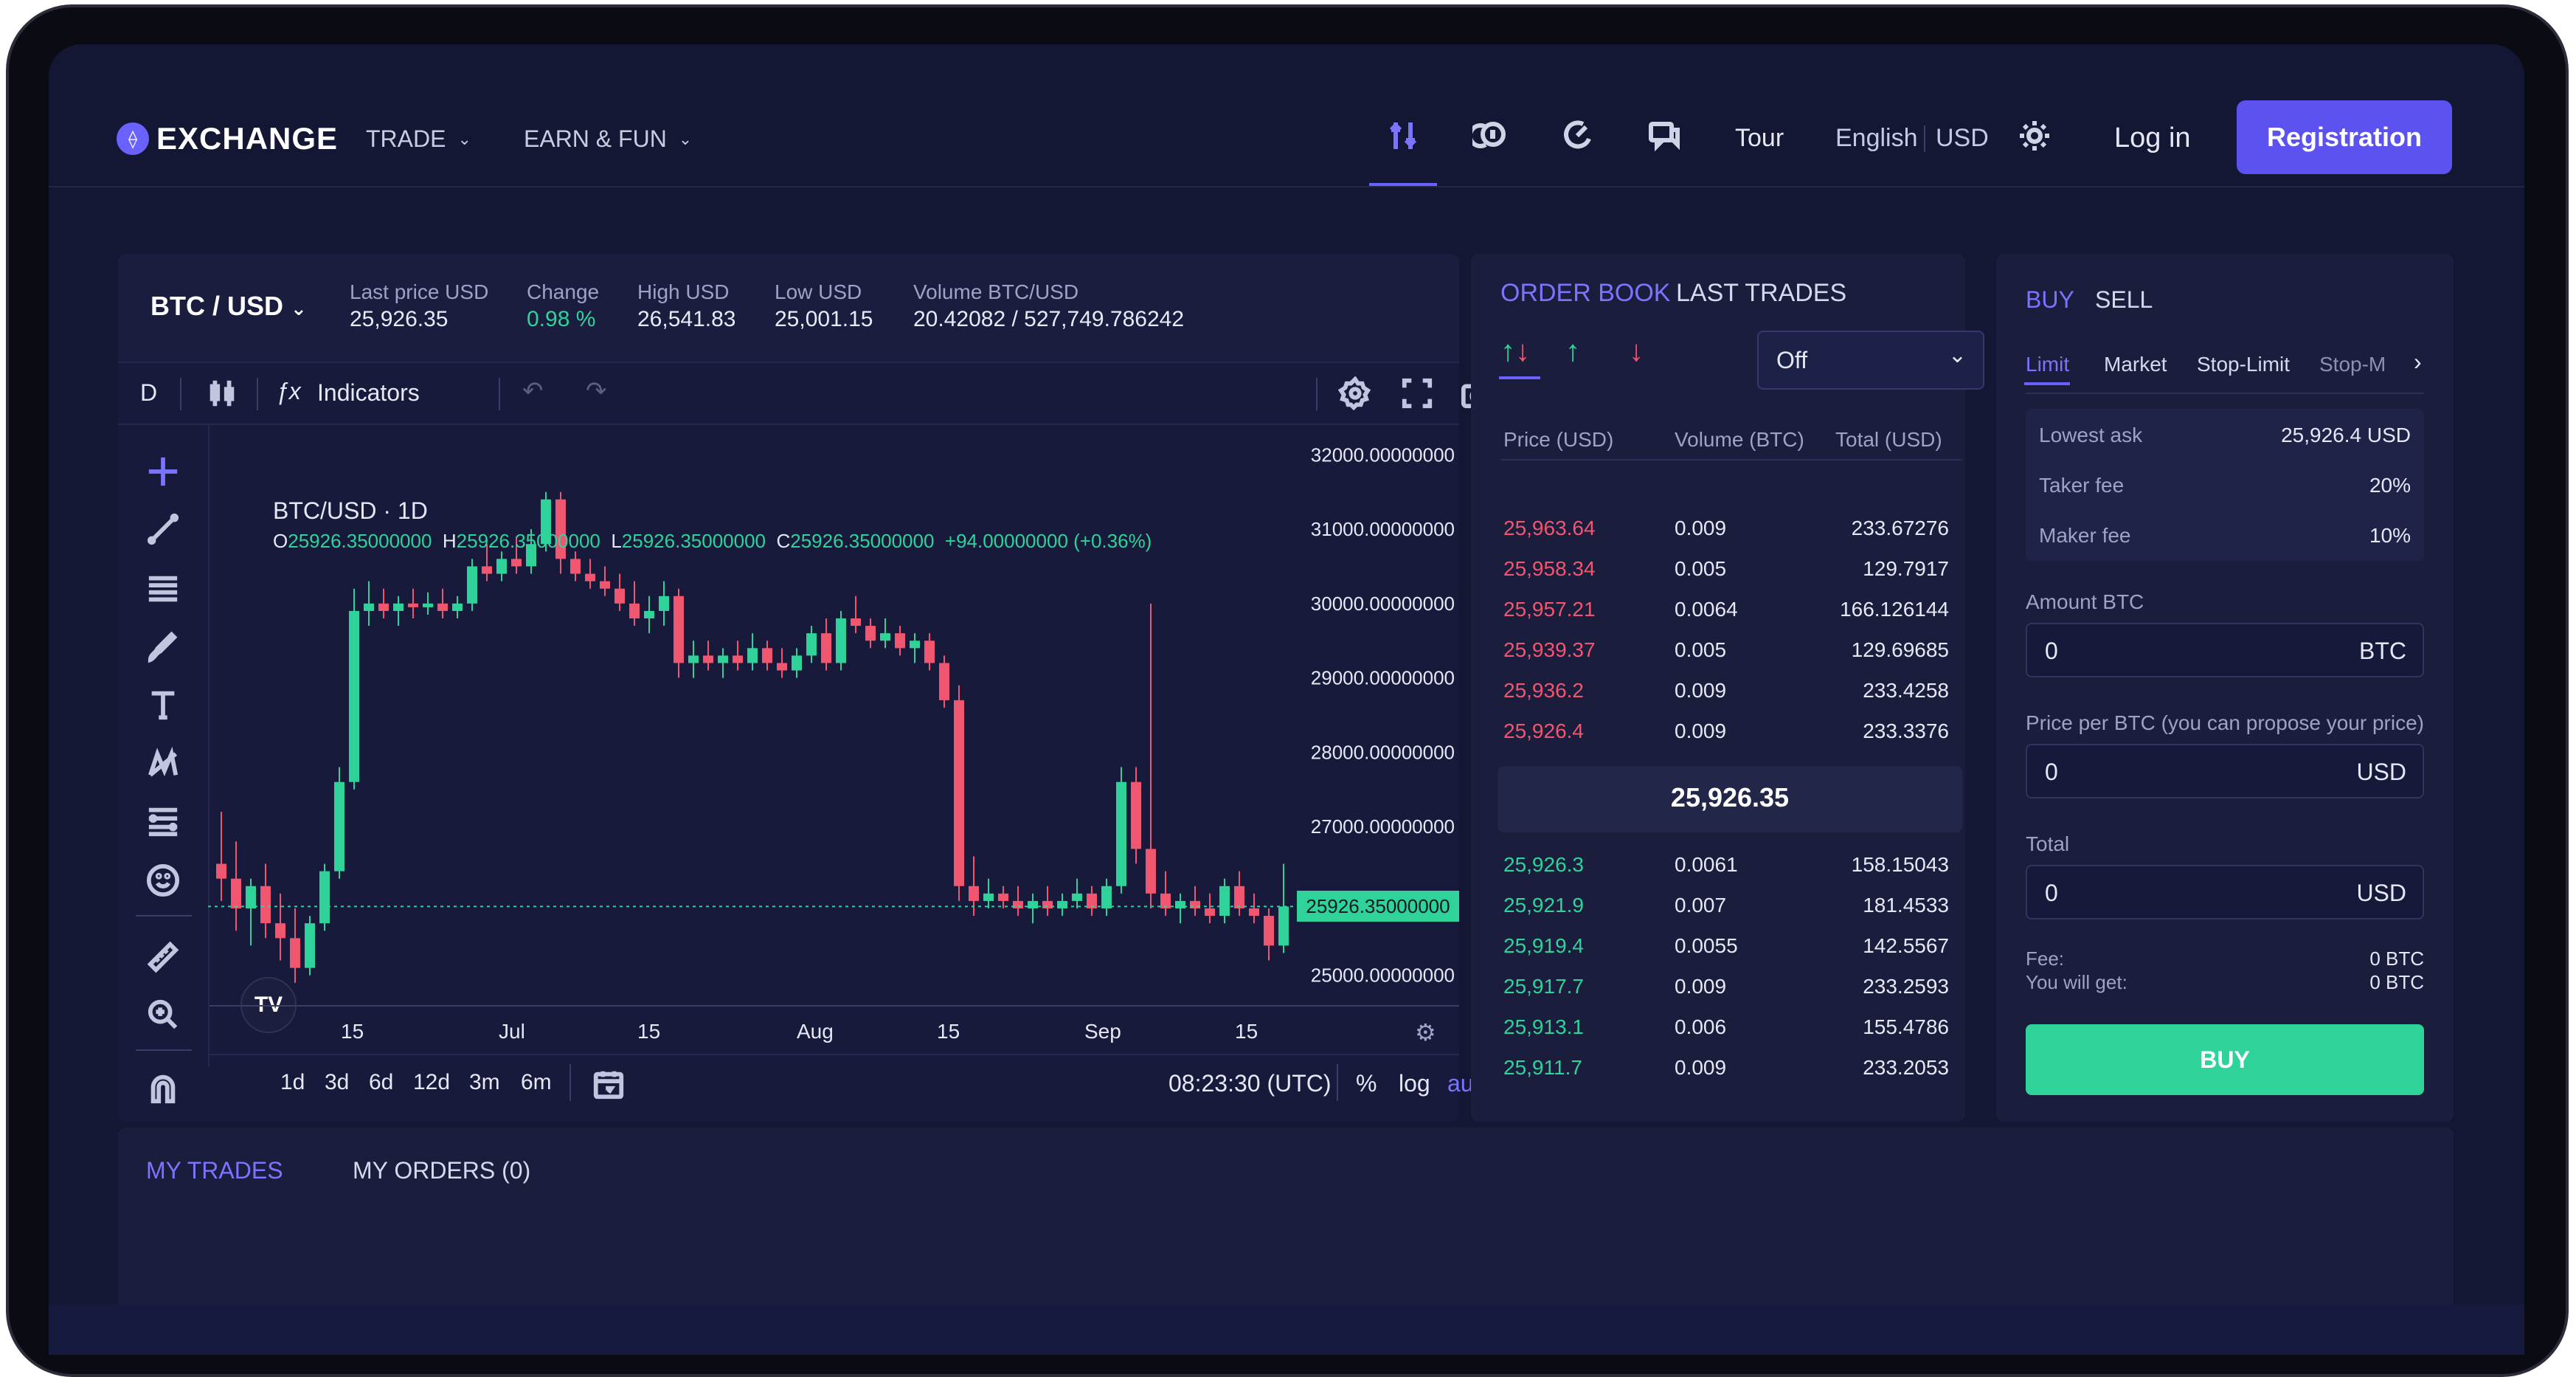  I want to click on emoji-icon, so click(163, 882).